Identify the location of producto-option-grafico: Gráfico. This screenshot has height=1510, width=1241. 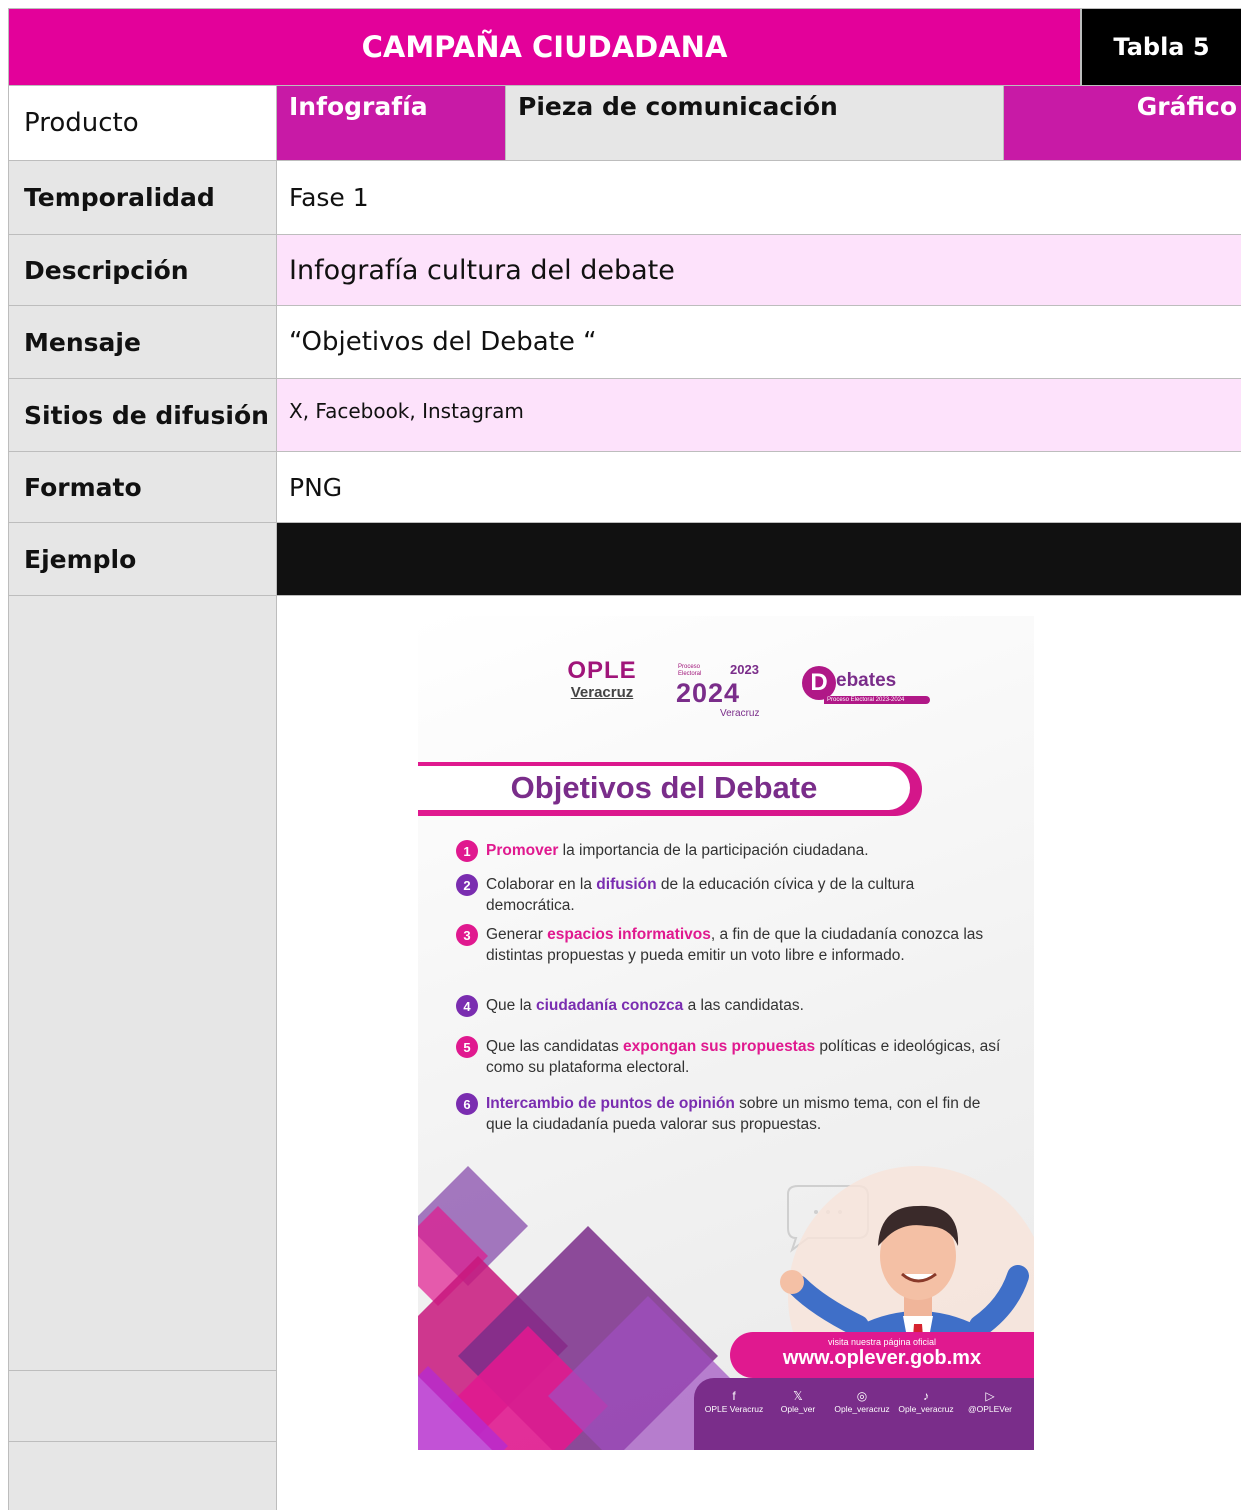
(1122, 123).